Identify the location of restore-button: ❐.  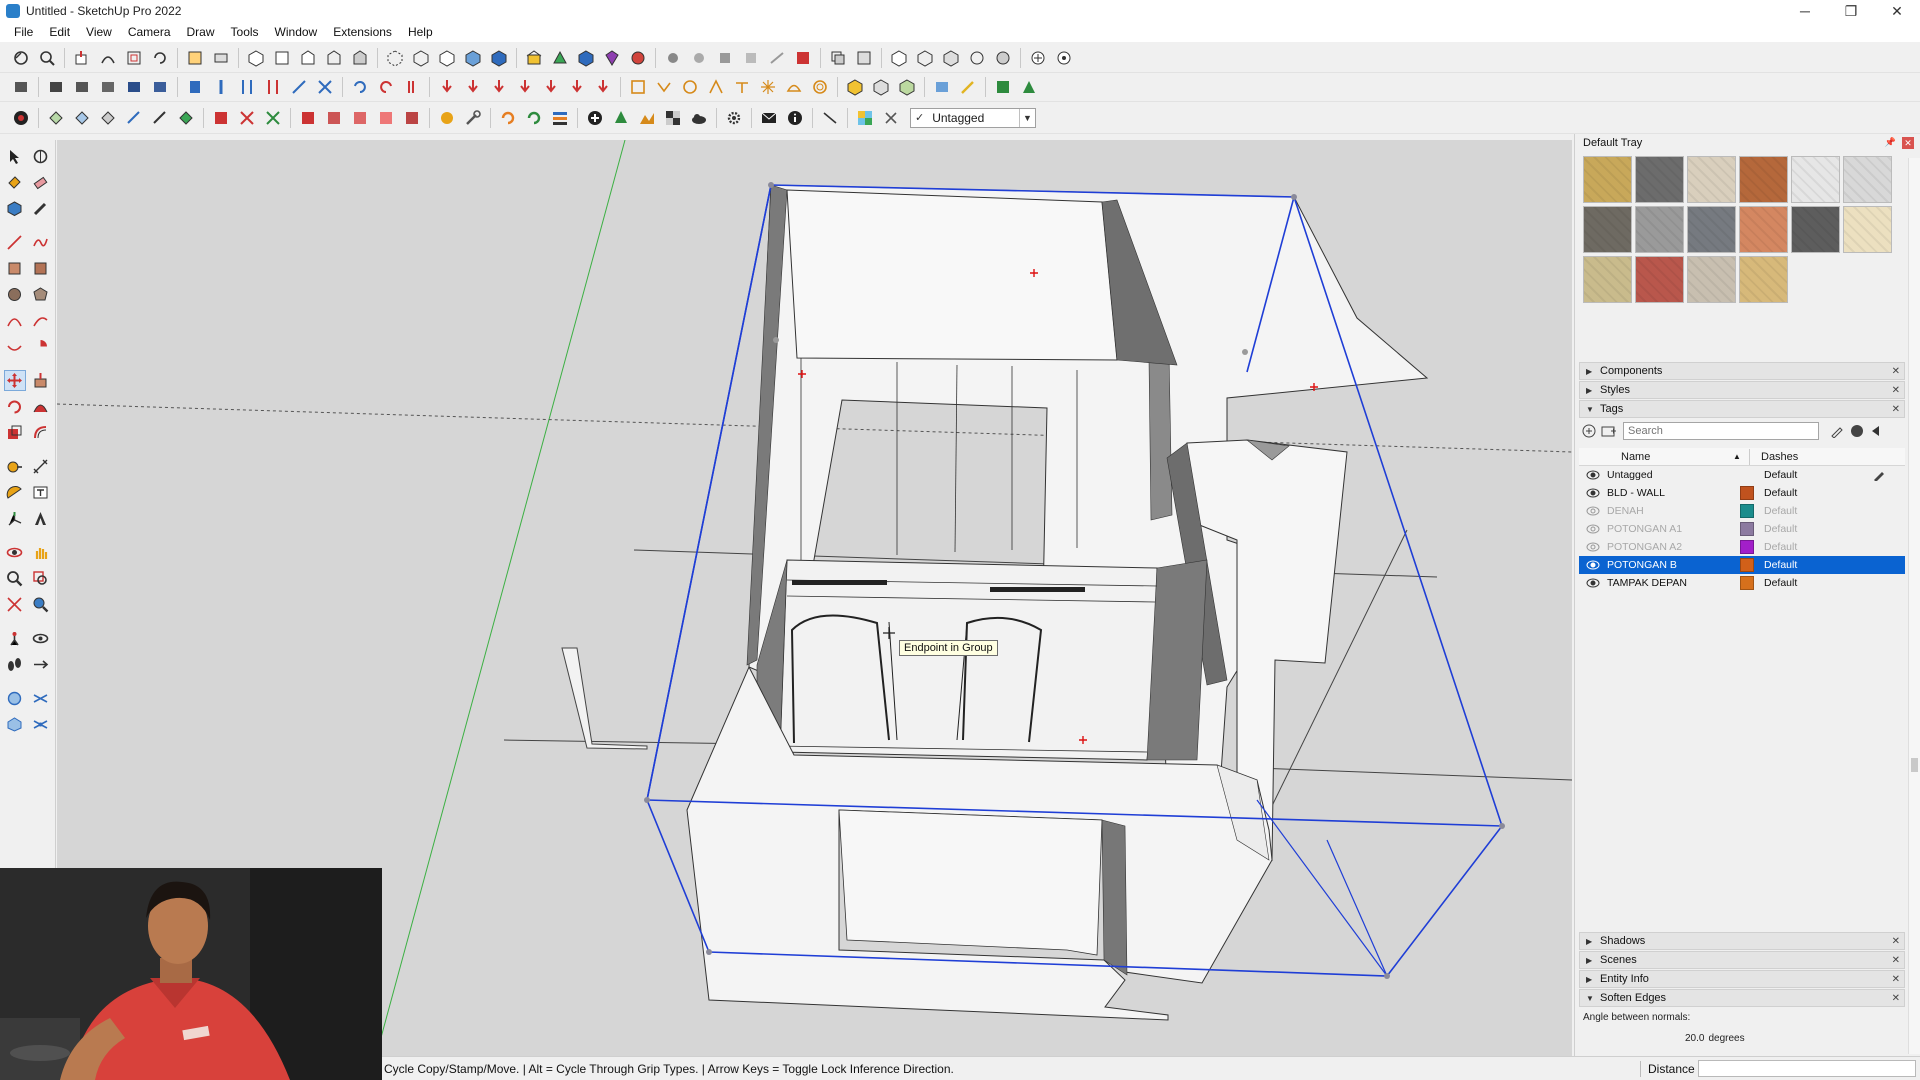
(1851, 11).